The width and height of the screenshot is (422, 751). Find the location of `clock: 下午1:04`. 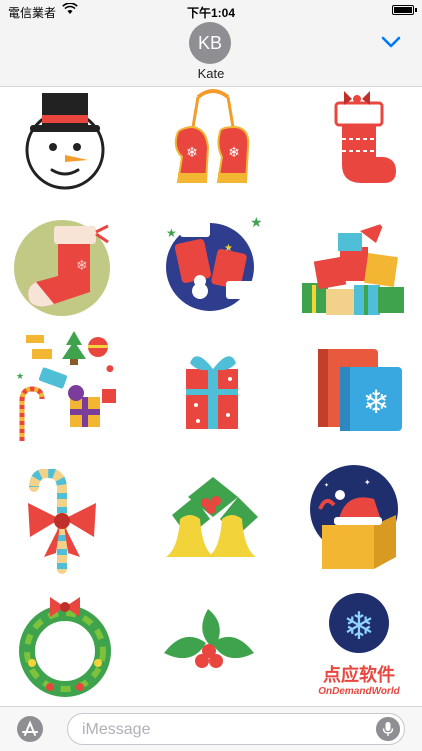

clock: 下午1:04 is located at coordinates (211, 13).